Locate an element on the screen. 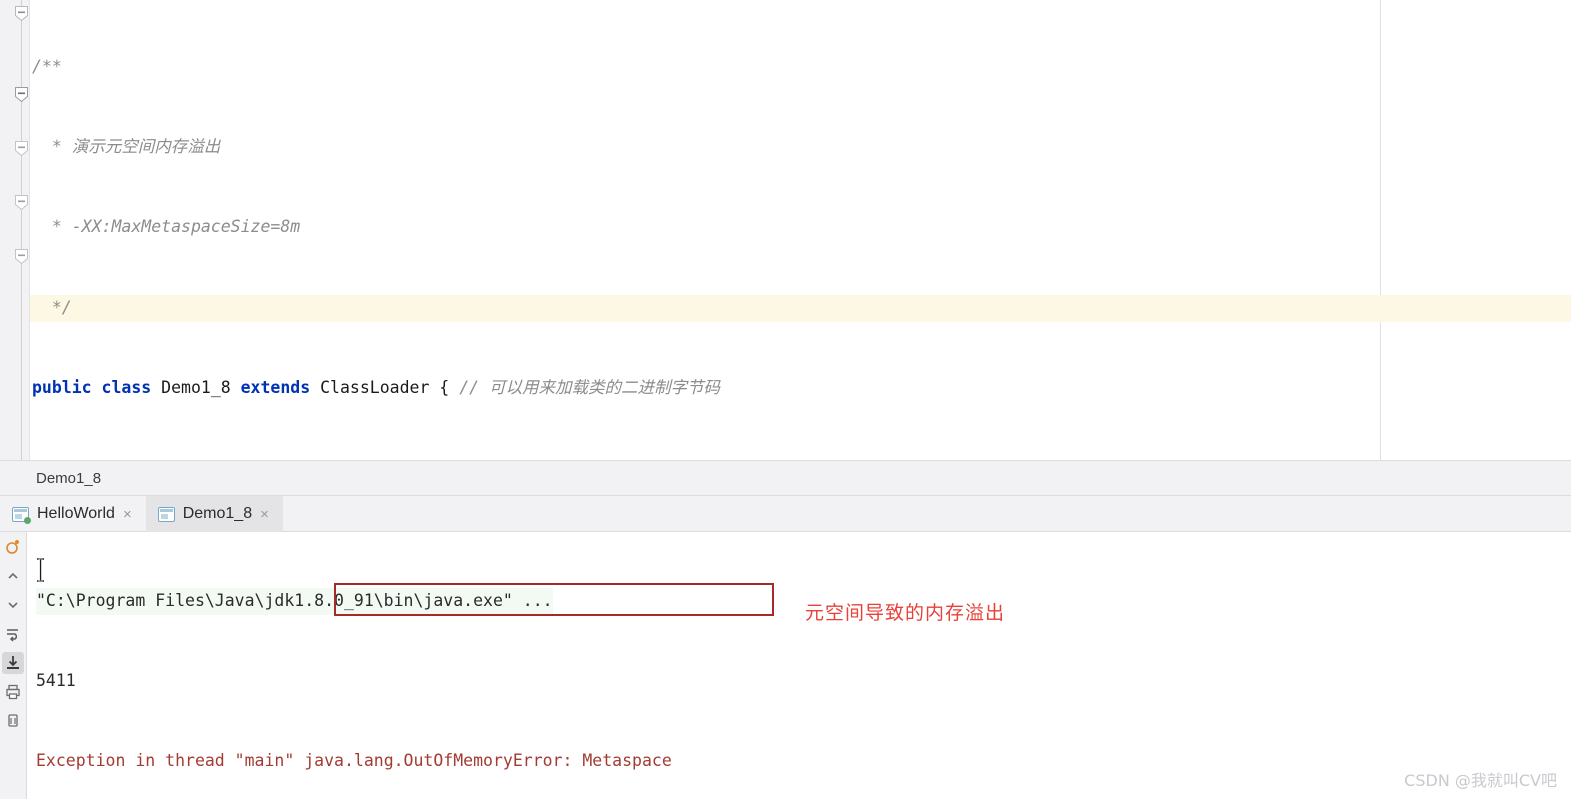 Image resolution: width=1571 pixels, height=799 pixels. print-icon is located at coordinates (13, 692).